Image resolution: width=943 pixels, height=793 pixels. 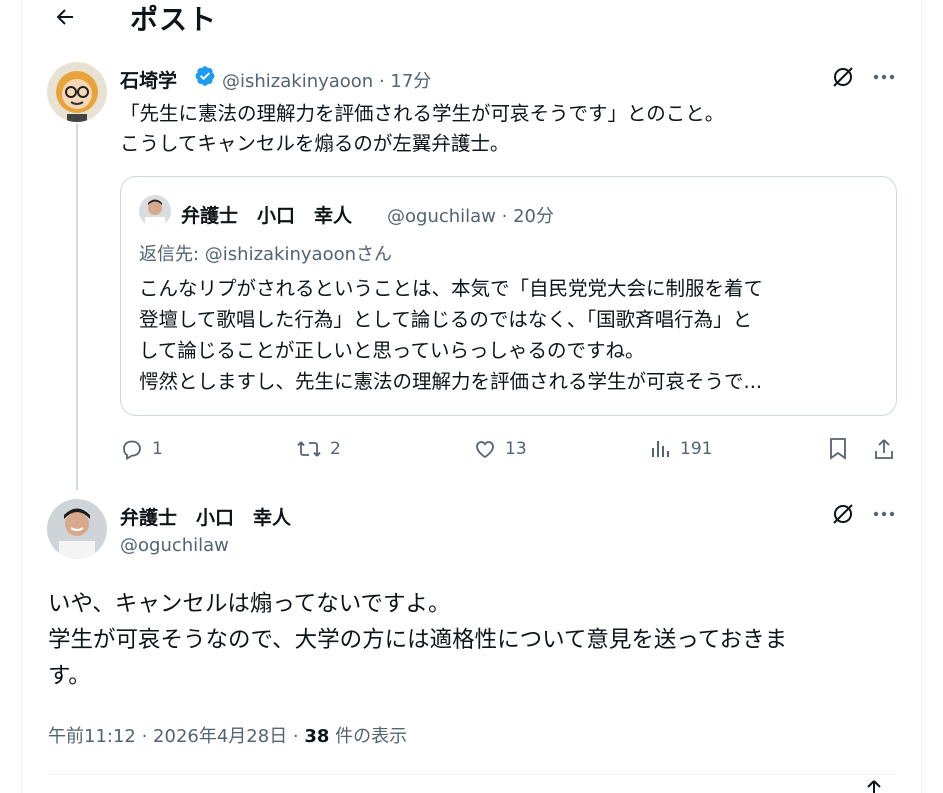 I want to click on repost-count: 2, so click(x=335, y=449).